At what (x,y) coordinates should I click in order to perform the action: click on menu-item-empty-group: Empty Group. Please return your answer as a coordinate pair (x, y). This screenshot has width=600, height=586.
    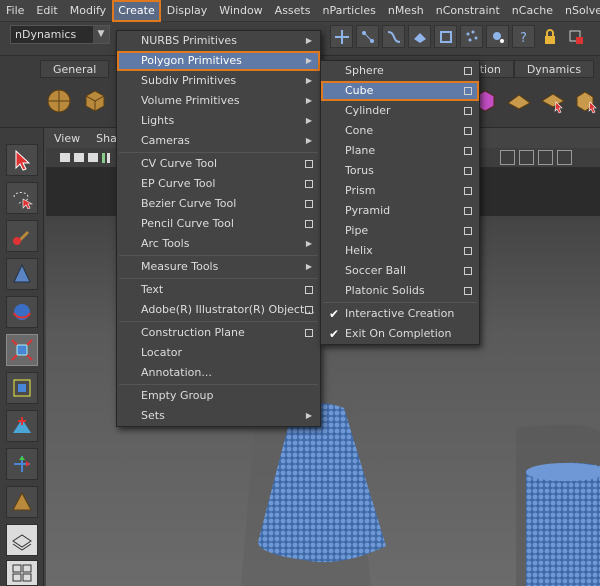
    Looking at the image, I should click on (218, 396).